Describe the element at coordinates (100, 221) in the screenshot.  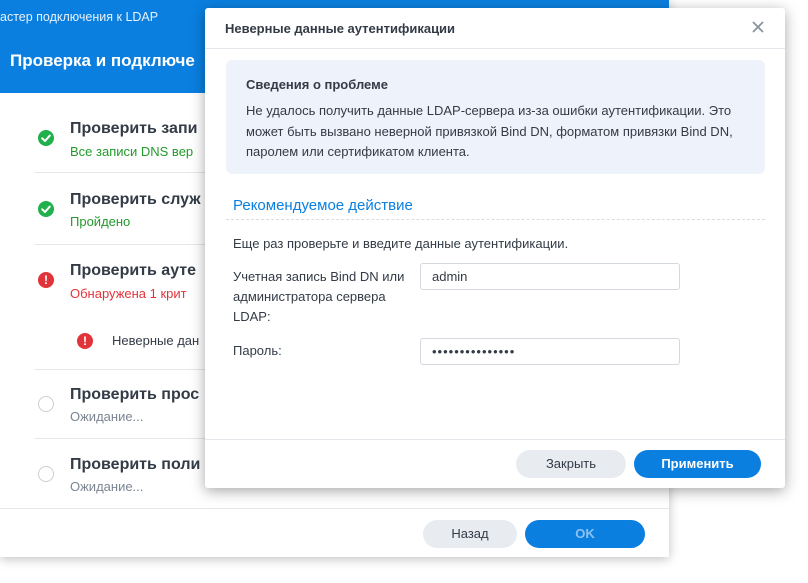
I see `step-status: Пройдено` at that location.